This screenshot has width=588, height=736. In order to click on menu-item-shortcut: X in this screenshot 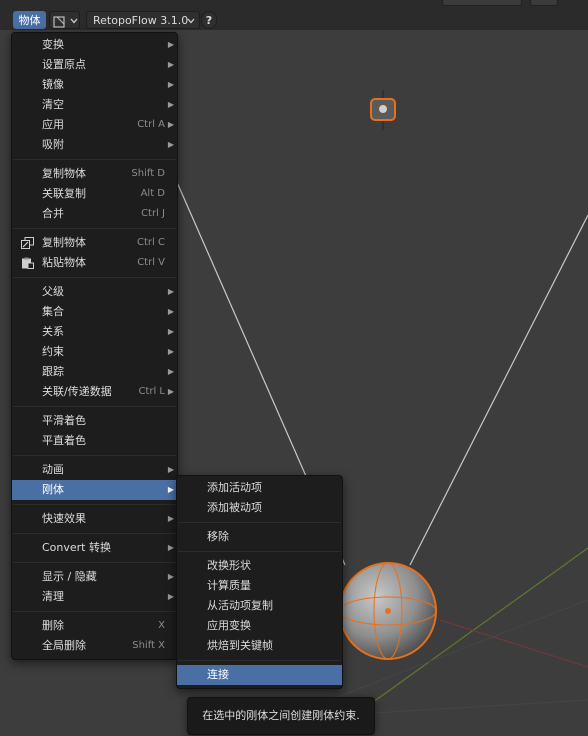, I will do `click(161, 625)`.